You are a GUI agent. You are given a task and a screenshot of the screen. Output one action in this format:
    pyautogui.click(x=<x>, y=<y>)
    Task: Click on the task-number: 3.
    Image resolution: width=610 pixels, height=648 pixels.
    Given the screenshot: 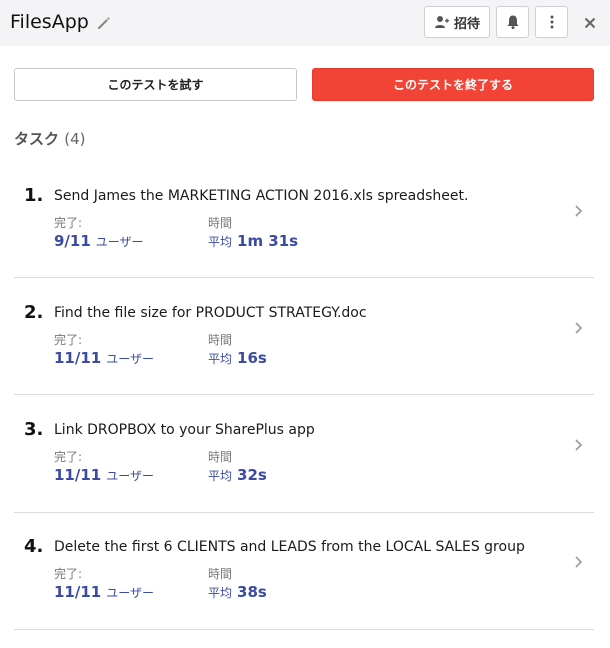 What is the action you would take?
    pyautogui.click(x=34, y=429)
    